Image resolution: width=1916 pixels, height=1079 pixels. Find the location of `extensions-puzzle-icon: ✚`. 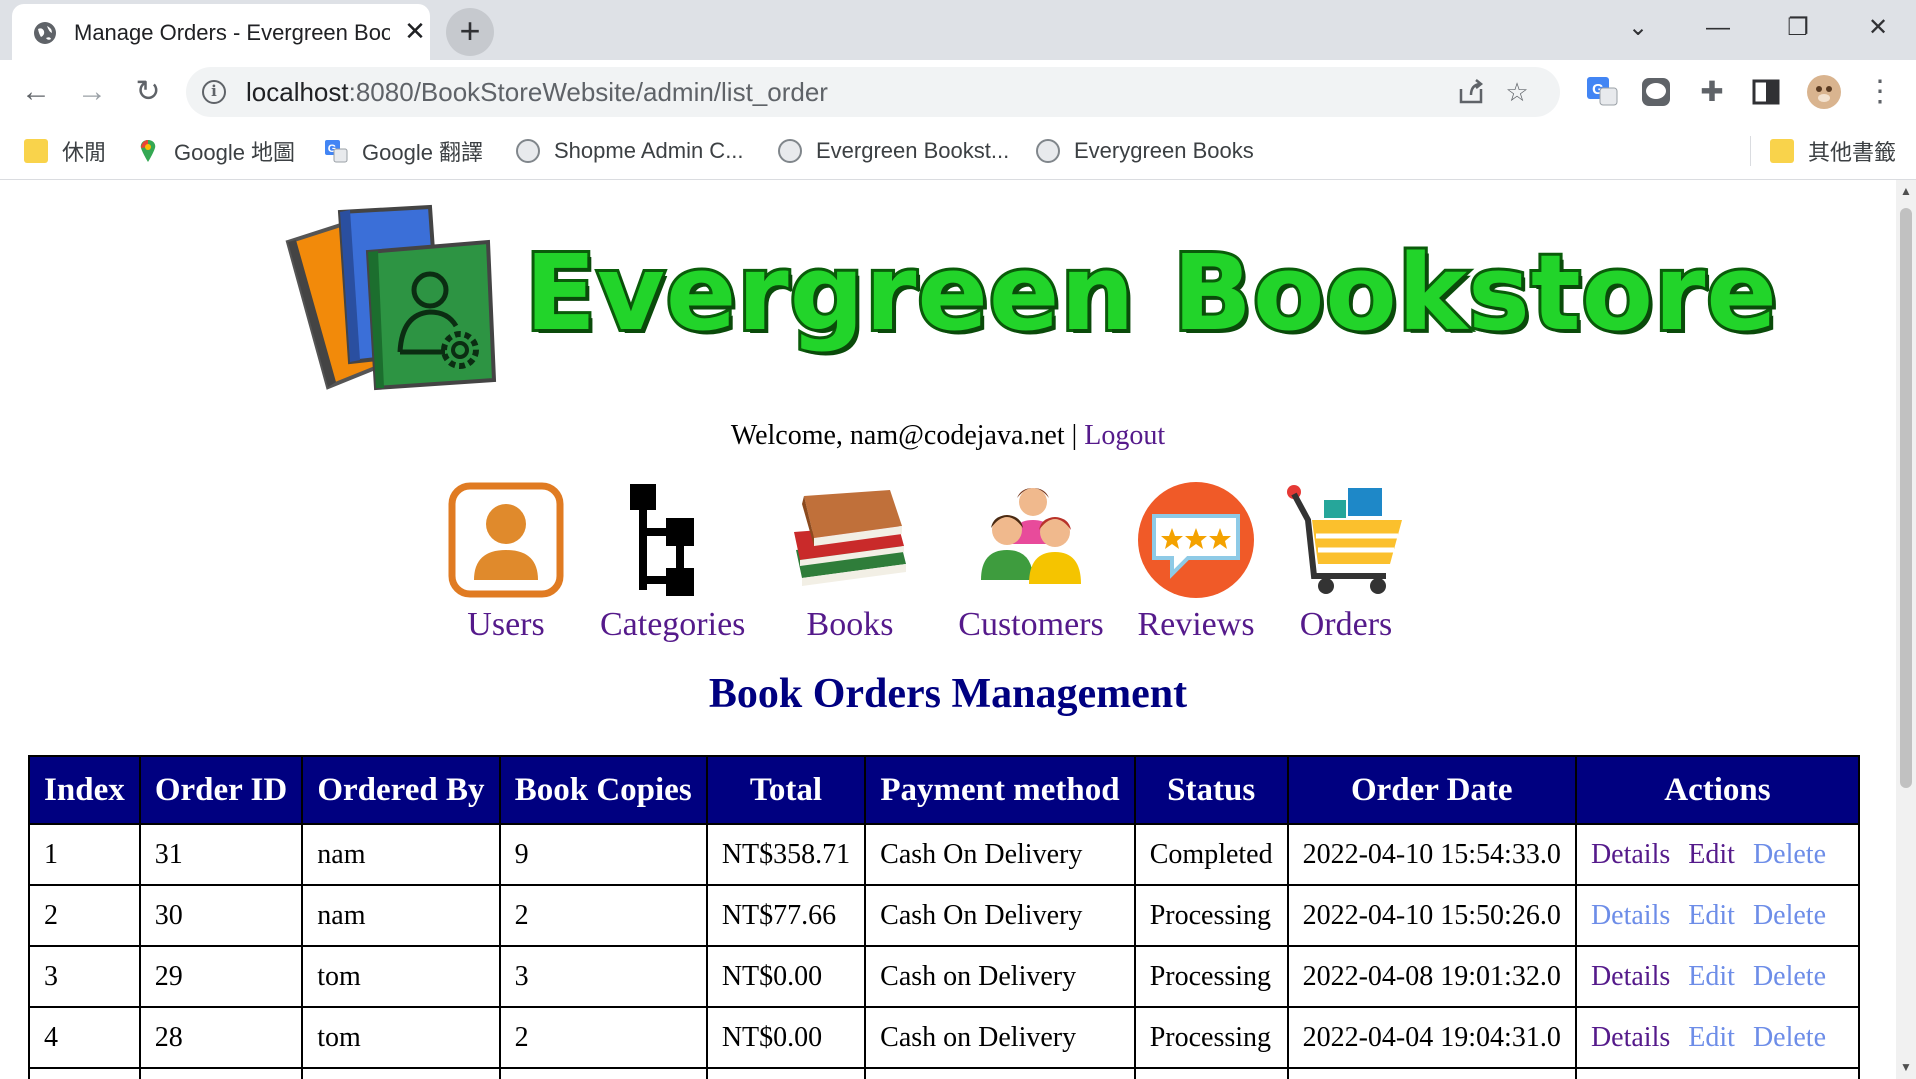

extensions-puzzle-icon: ✚ is located at coordinates (1712, 92).